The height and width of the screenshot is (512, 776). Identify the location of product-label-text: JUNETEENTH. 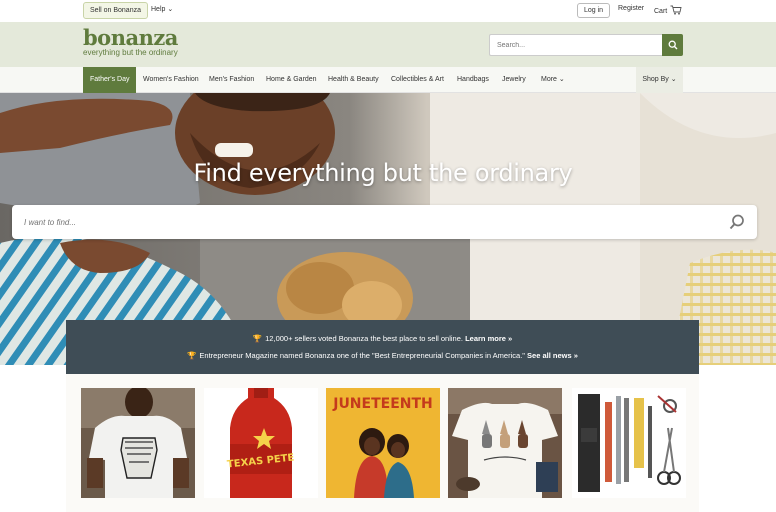
(382, 404).